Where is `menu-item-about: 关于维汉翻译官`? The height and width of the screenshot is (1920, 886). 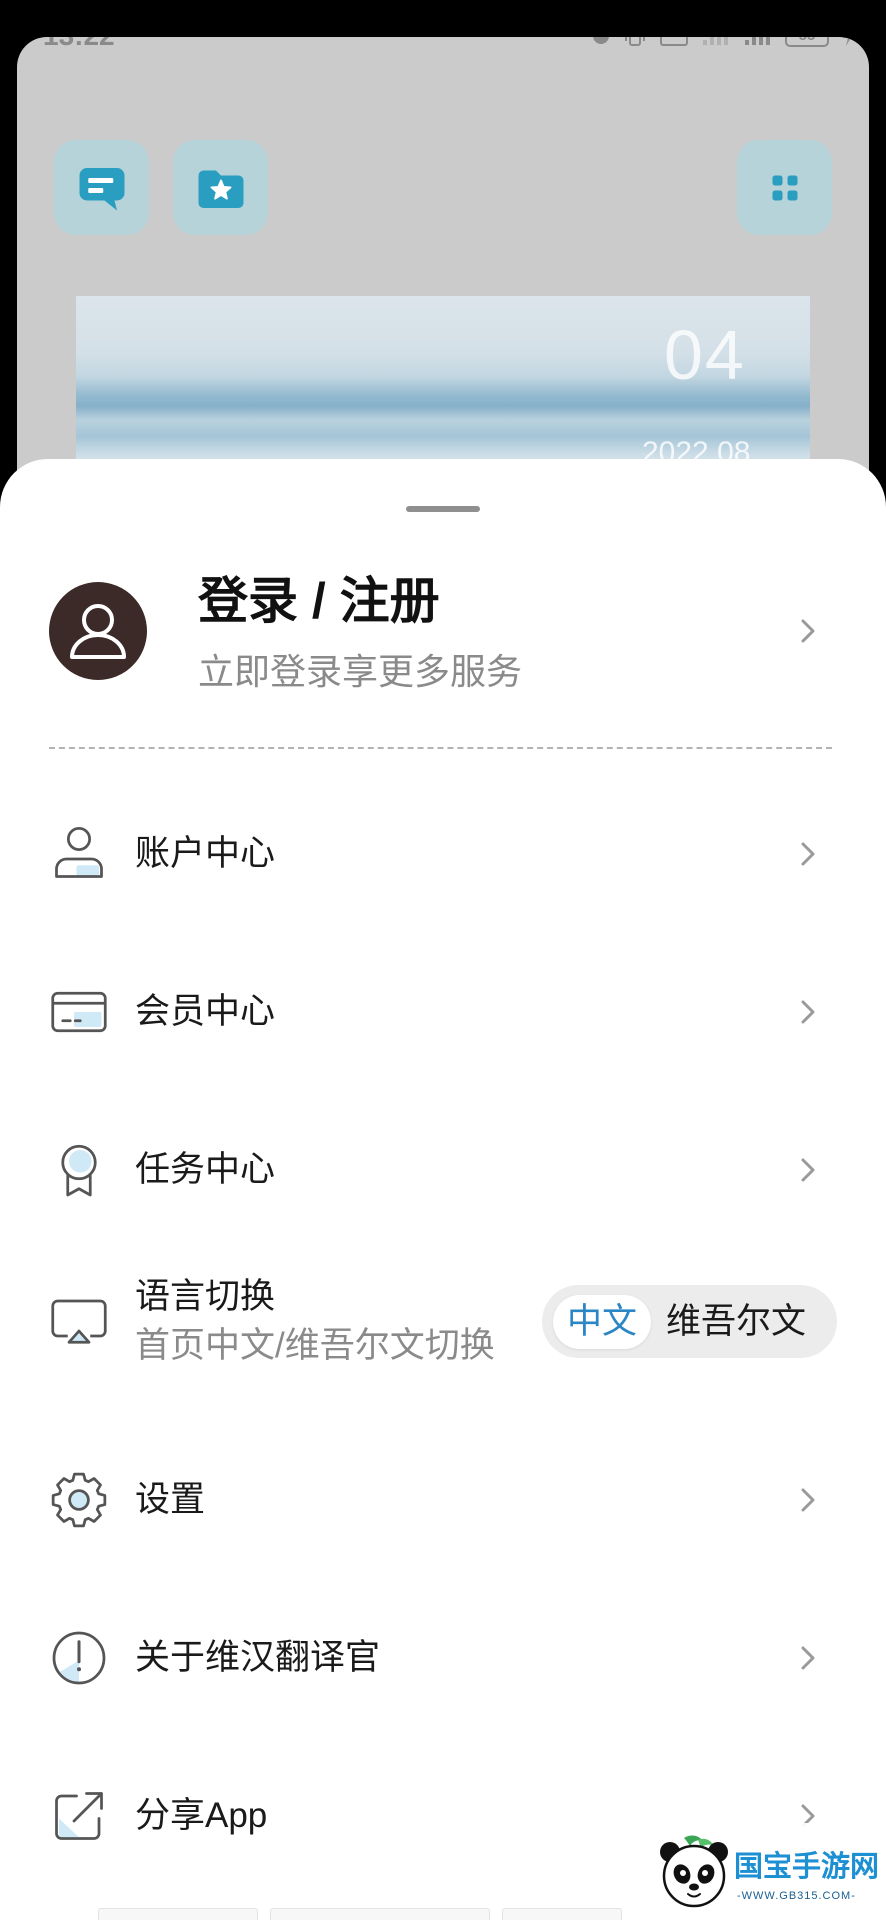 menu-item-about: 关于维汉翻译官 is located at coordinates (443, 1658).